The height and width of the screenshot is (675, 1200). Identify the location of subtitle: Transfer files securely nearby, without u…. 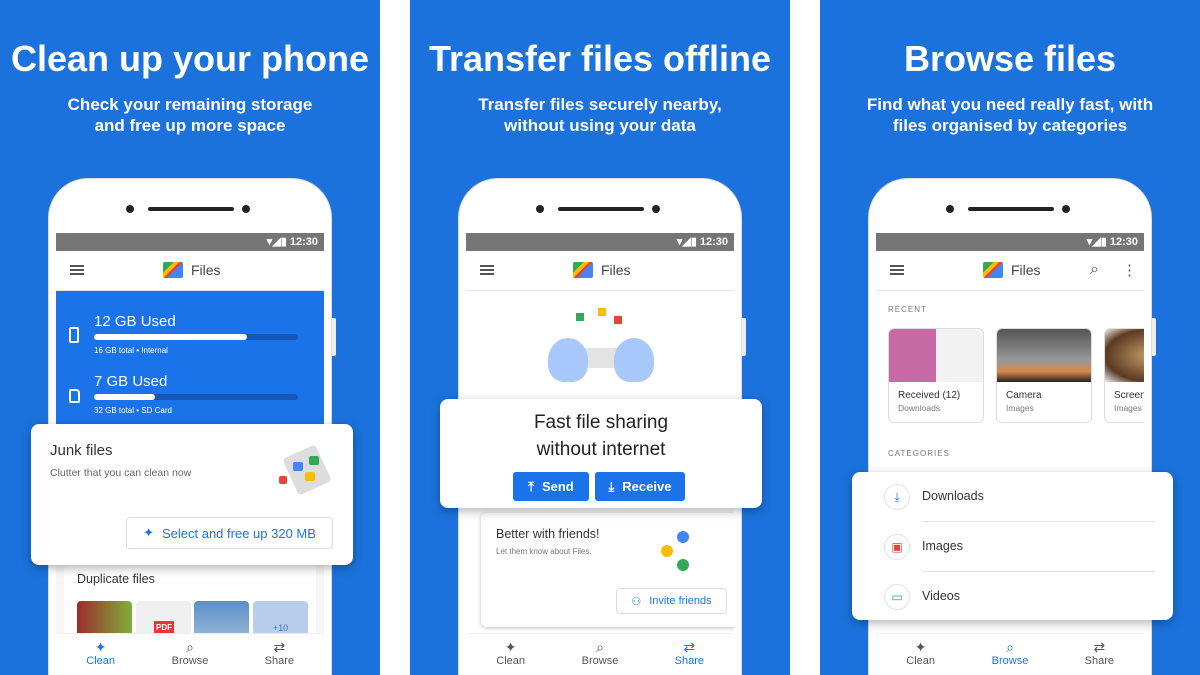
(600, 115).